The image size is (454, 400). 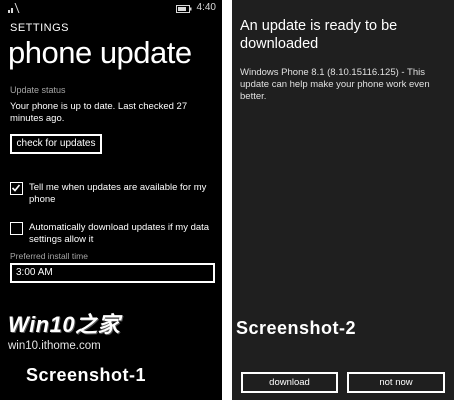 What do you see at coordinates (40, 28) in the screenshot?
I see `app-label: SETTINGS` at bounding box center [40, 28].